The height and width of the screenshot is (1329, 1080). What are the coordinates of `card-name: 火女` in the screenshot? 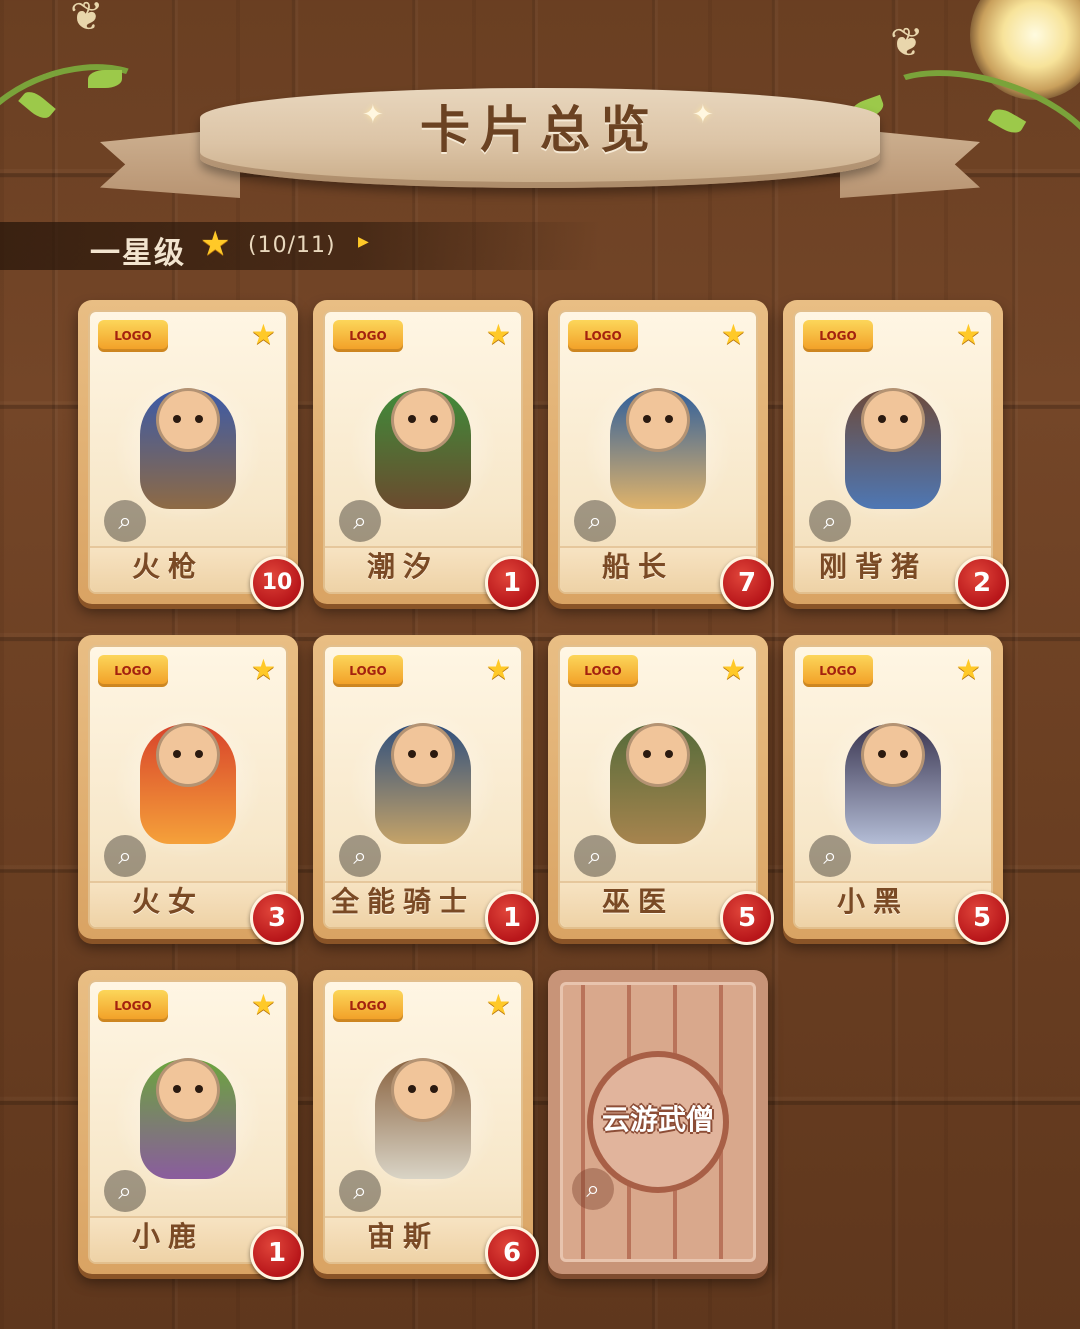 It's located at (167, 901).